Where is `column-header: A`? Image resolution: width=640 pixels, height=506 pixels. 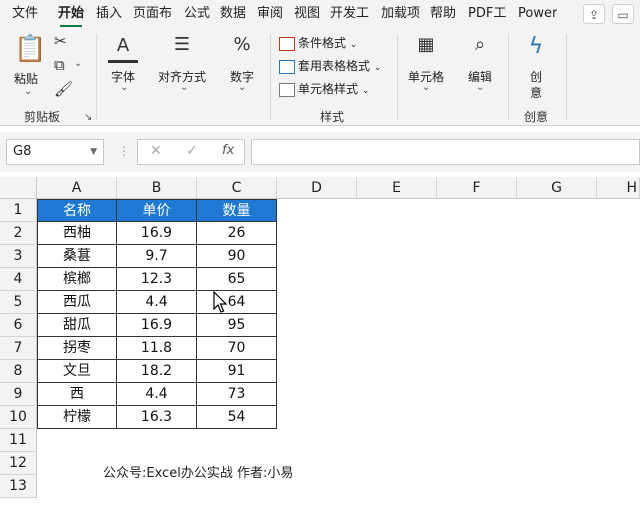 column-header: A is located at coordinates (77, 188).